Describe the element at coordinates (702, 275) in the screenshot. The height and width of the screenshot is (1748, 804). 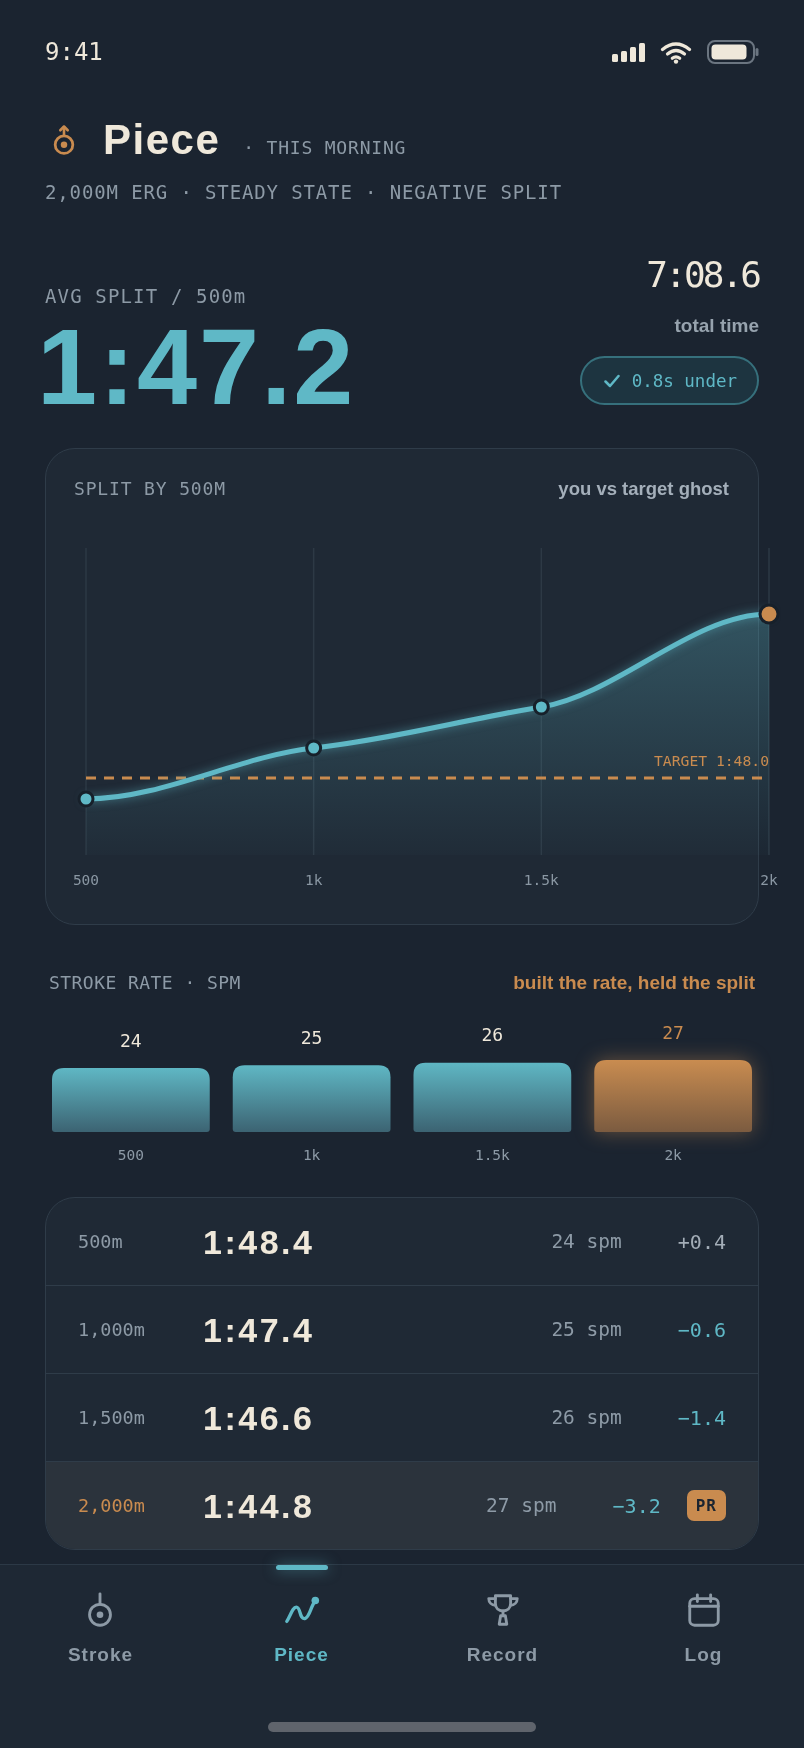
I see `total-time-value: 7:08.6` at that location.